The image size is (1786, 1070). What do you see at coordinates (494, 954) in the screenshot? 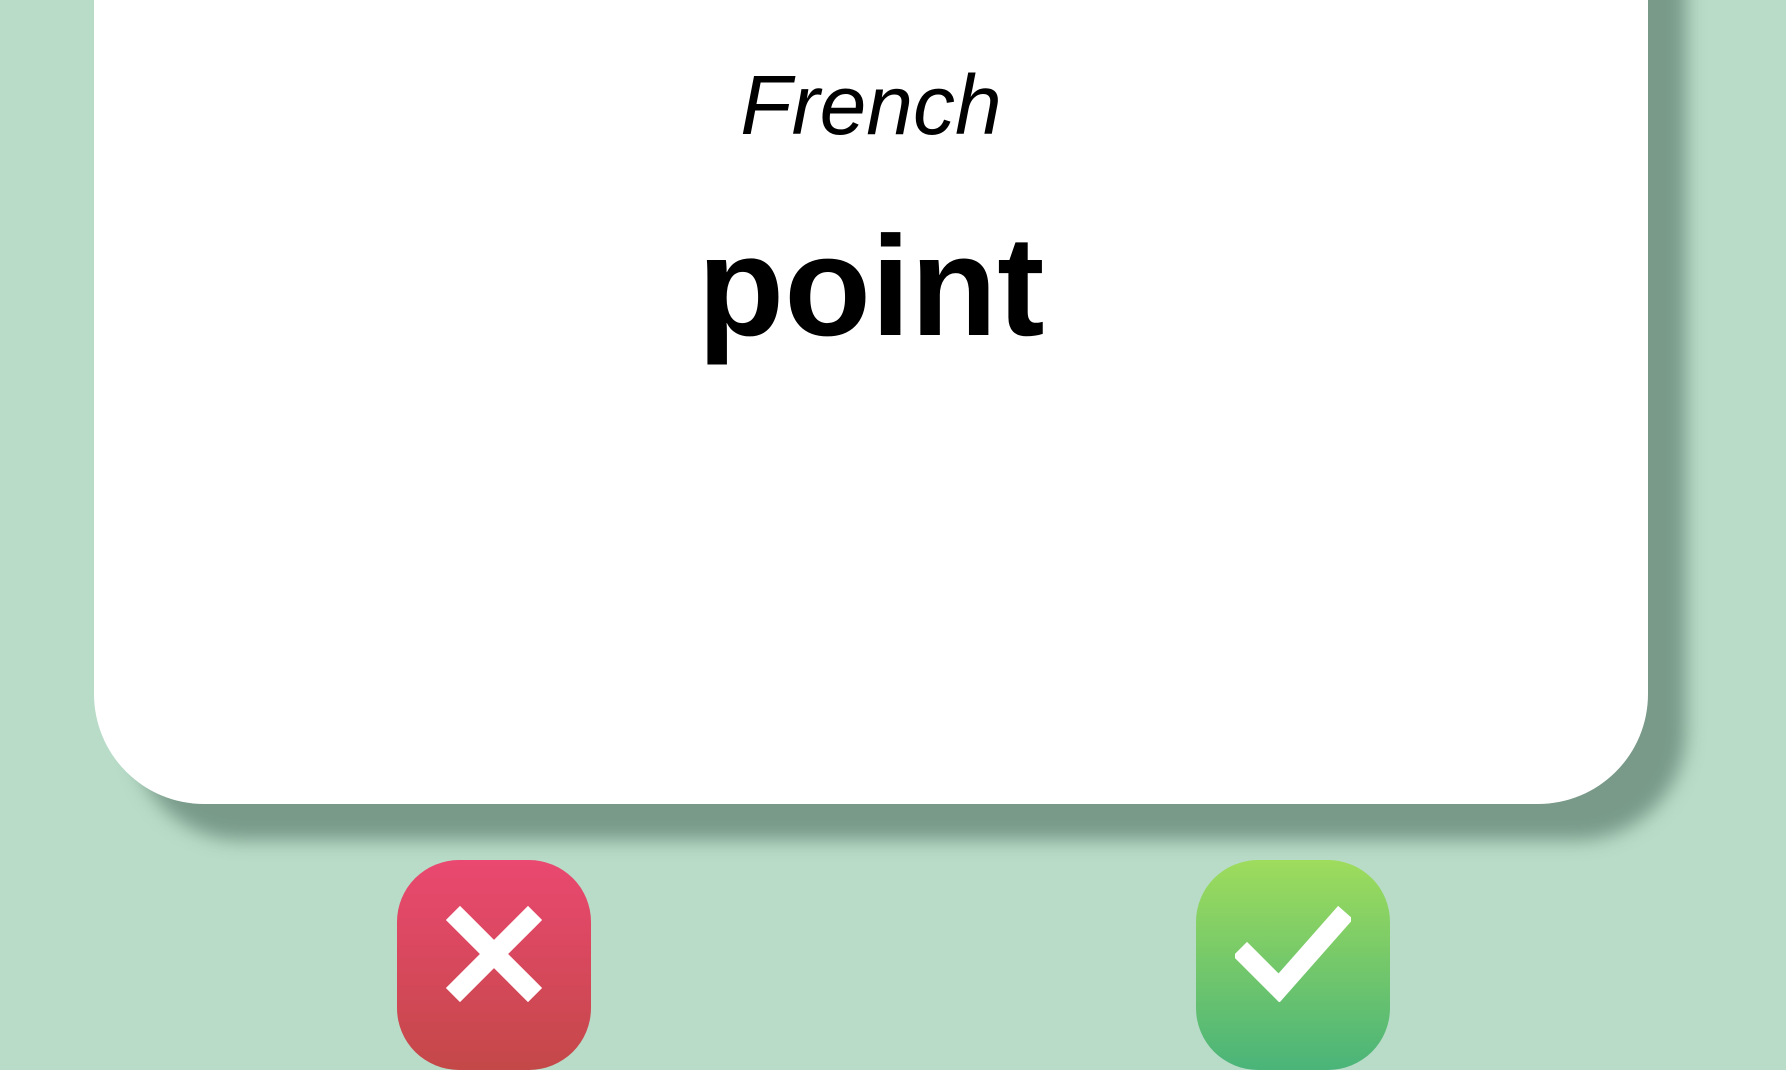
I see `close-icon` at bounding box center [494, 954].